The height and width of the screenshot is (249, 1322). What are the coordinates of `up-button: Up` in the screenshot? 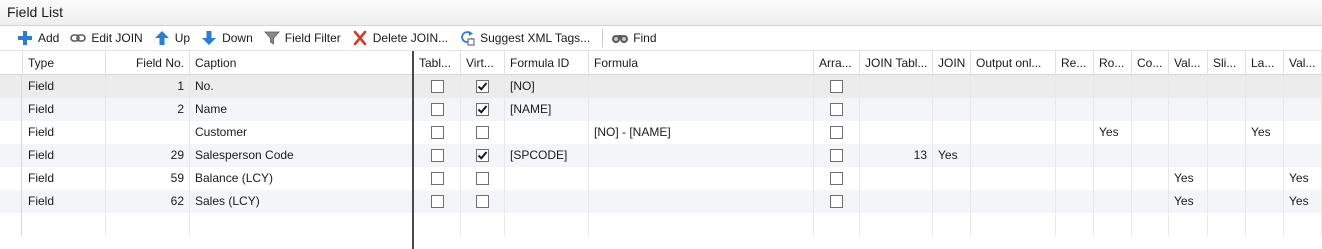 It's located at (173, 38).